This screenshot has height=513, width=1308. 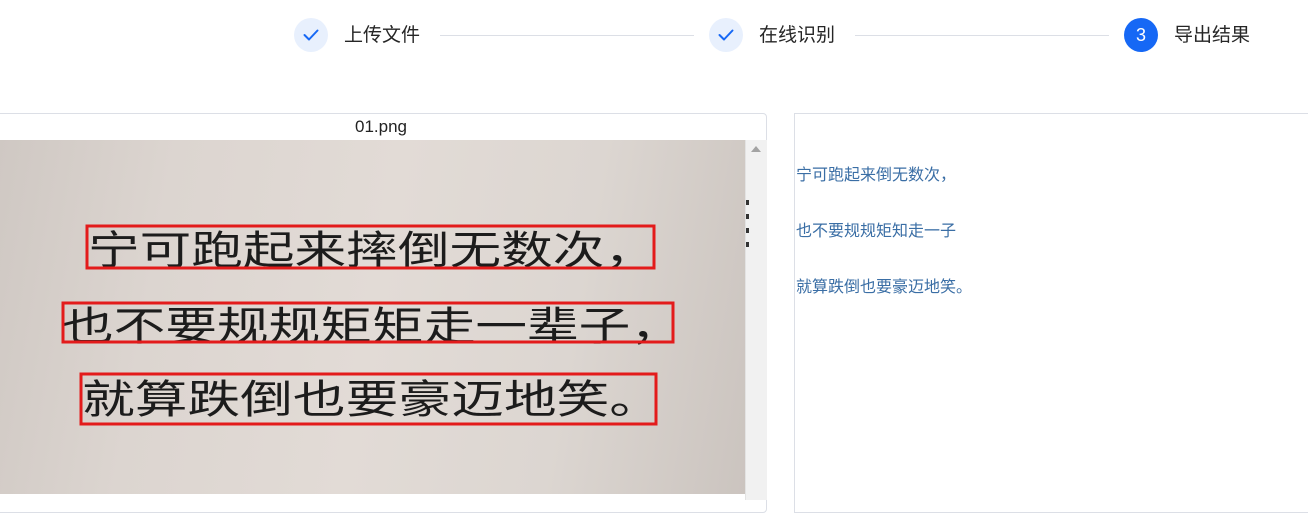 I want to click on result-line: 也不要规规矩知走一子, so click(x=876, y=230).